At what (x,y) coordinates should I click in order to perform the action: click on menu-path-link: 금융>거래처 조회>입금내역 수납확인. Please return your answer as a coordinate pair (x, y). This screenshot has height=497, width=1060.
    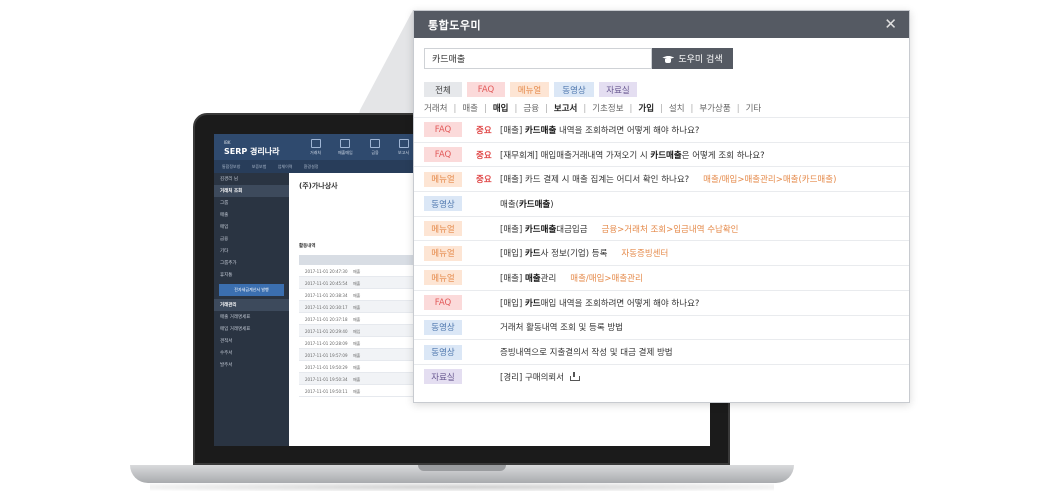
    Looking at the image, I should click on (670, 229).